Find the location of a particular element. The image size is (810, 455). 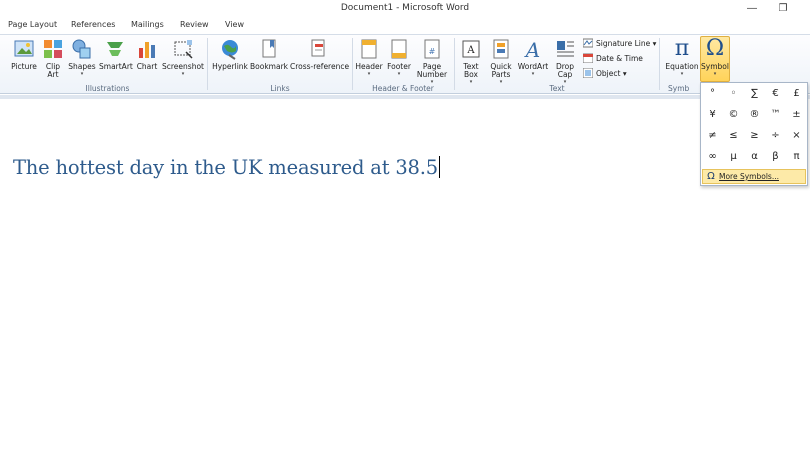

symbol-ring: ◦ is located at coordinates (733, 93).